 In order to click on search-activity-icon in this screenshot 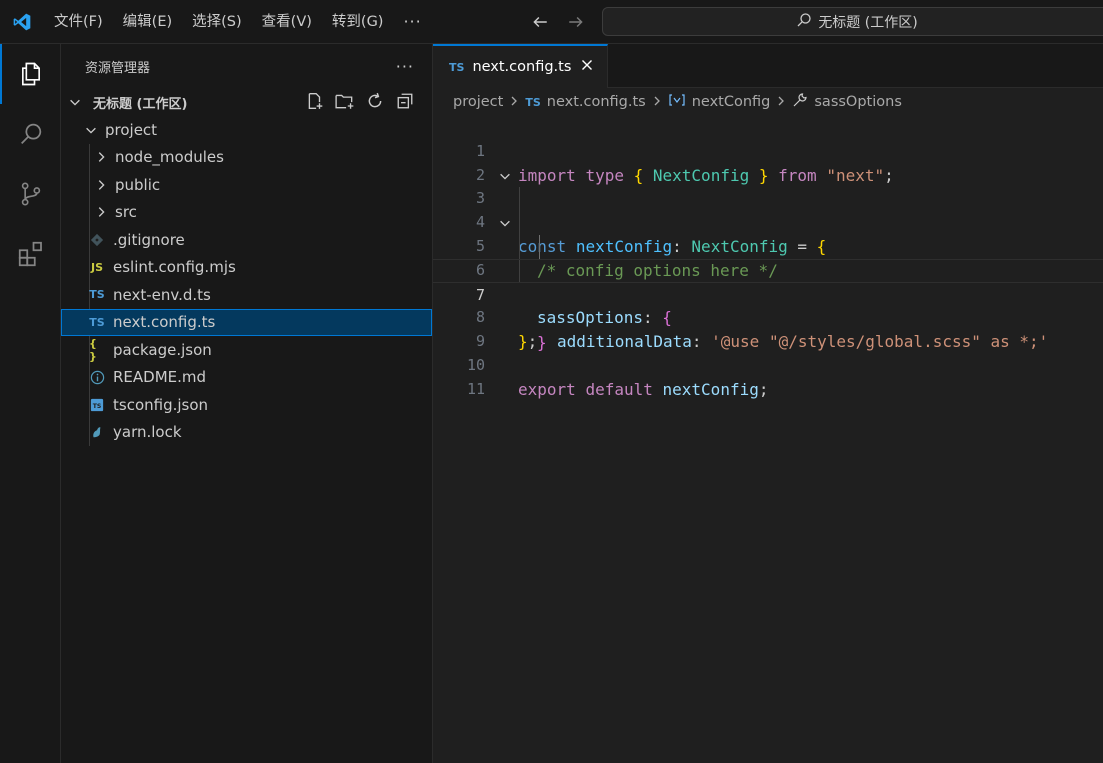, I will do `click(30, 134)`.